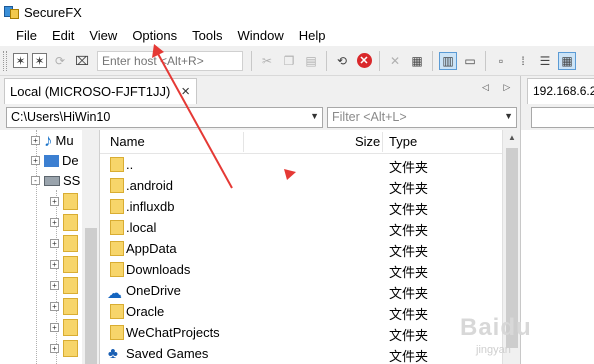 Image resolution: width=594 pixels, height=364 pixels. Describe the element at coordinates (53, 12) in the screenshot. I see `window-title: SecureFX` at that location.